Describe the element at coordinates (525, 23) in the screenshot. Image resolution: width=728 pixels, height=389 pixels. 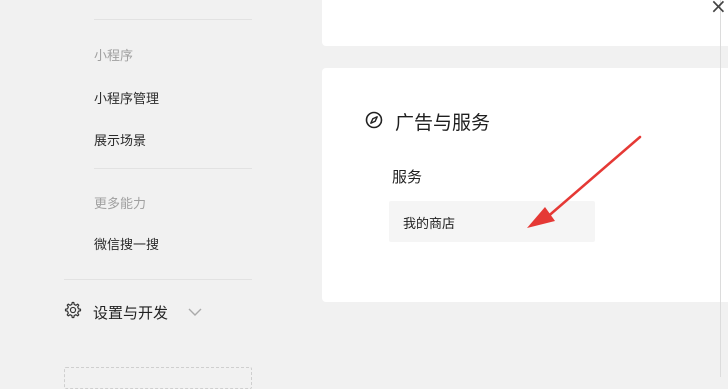
I see `top-card` at that location.